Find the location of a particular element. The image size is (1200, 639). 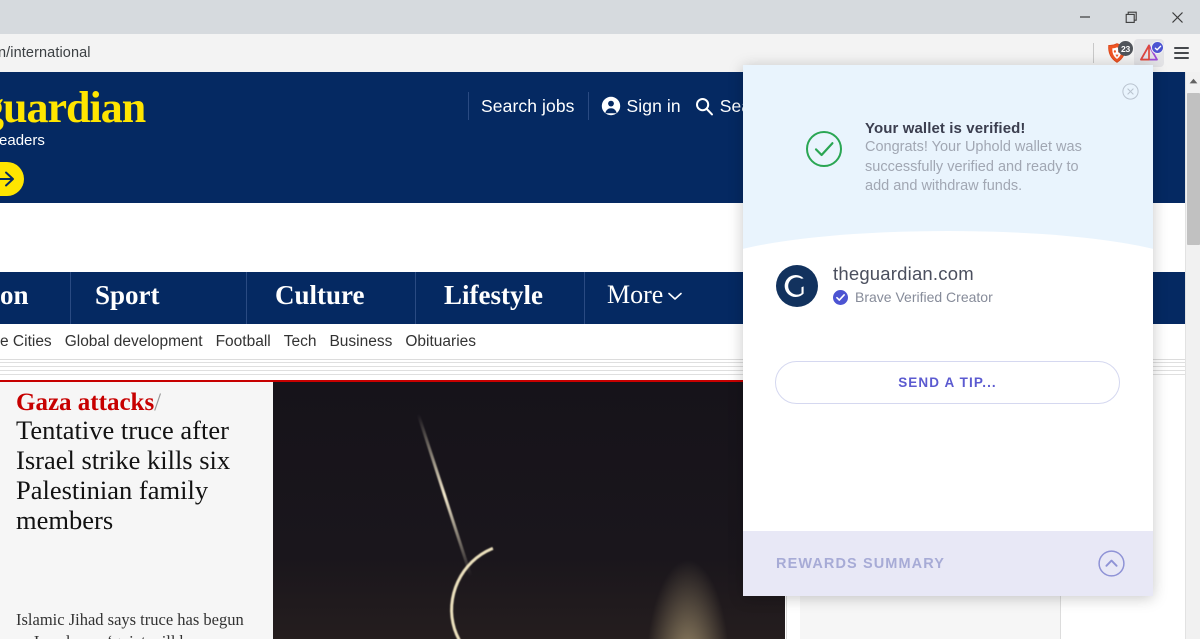

support-tagline: by readers is located at coordinates (22, 140).